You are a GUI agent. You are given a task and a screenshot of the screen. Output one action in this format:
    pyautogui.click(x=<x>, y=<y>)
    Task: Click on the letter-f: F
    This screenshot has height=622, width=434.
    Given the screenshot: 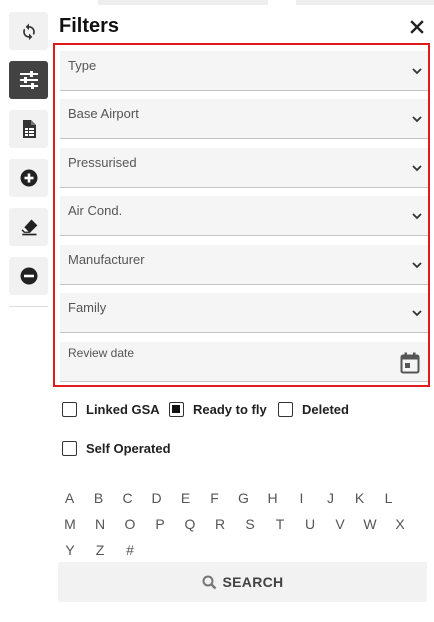 What is the action you would take?
    pyautogui.click(x=214, y=498)
    